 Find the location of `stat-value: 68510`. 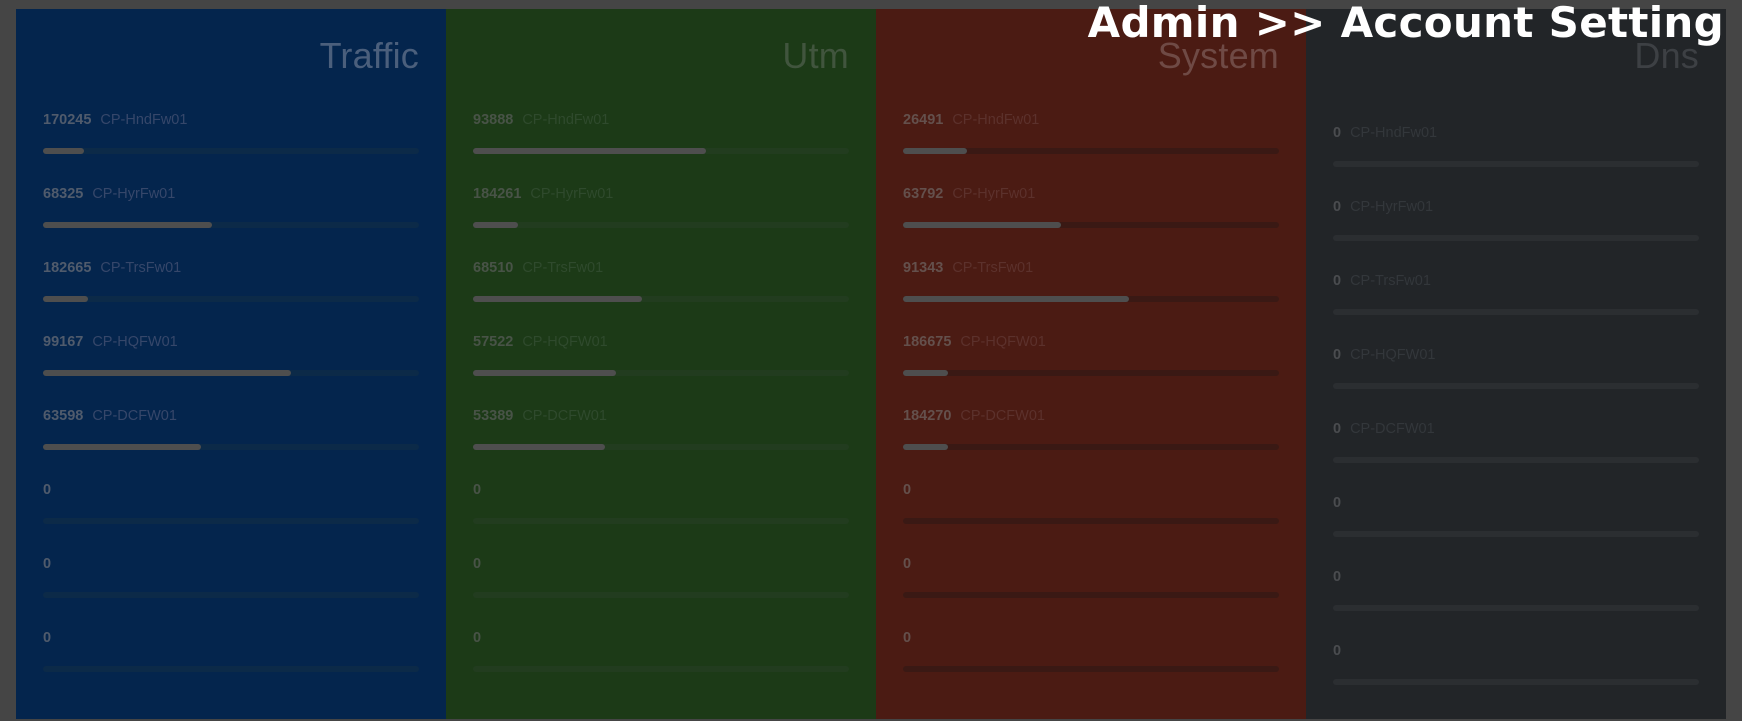

stat-value: 68510 is located at coordinates (493, 268).